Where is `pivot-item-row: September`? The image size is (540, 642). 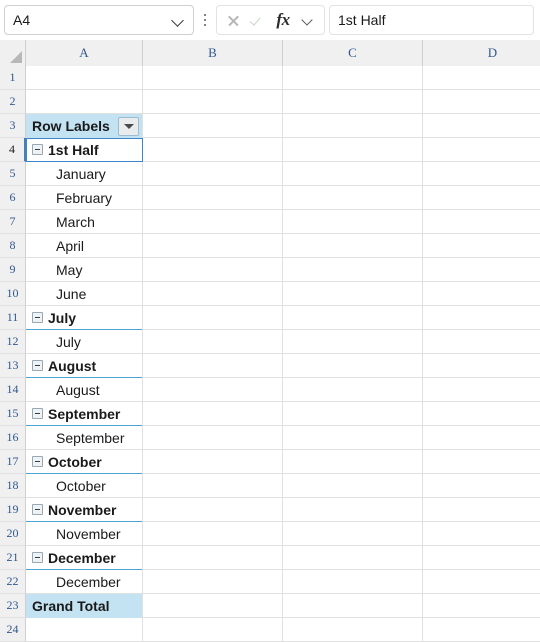 pivot-item-row: September is located at coordinates (84, 438).